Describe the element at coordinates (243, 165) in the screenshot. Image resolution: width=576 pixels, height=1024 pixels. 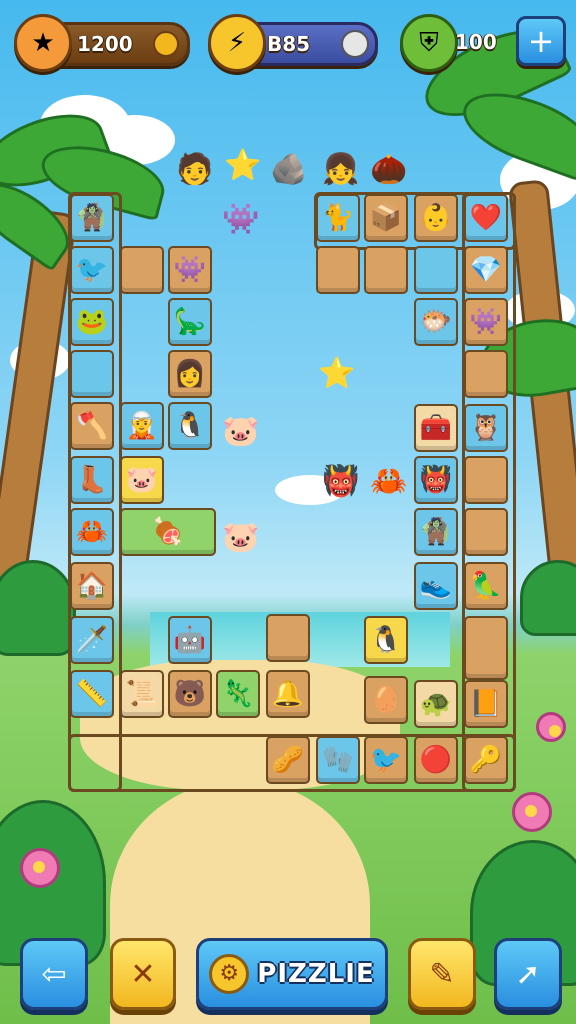
I see `star-icon: ⭐` at that location.